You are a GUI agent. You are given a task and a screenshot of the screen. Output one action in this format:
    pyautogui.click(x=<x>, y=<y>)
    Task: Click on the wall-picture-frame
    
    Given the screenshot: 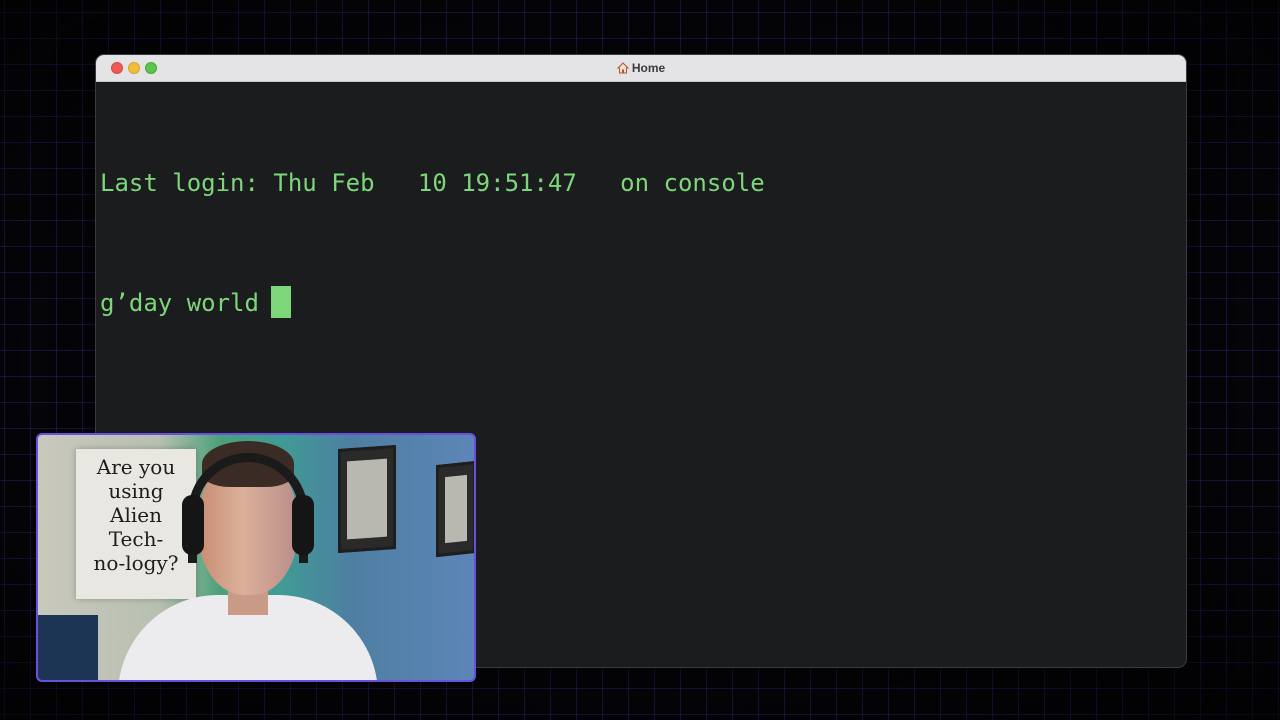 What is the action you would take?
    pyautogui.click(x=455, y=509)
    